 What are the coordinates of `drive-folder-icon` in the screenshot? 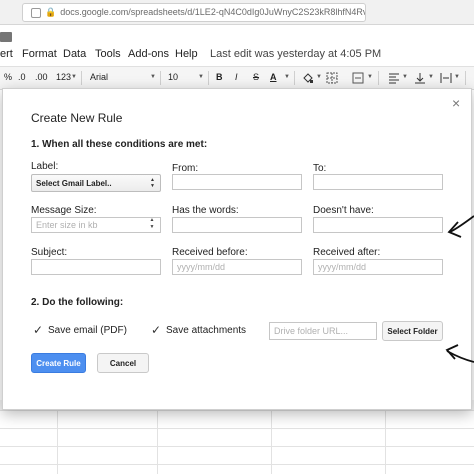 It's located at (6, 37).